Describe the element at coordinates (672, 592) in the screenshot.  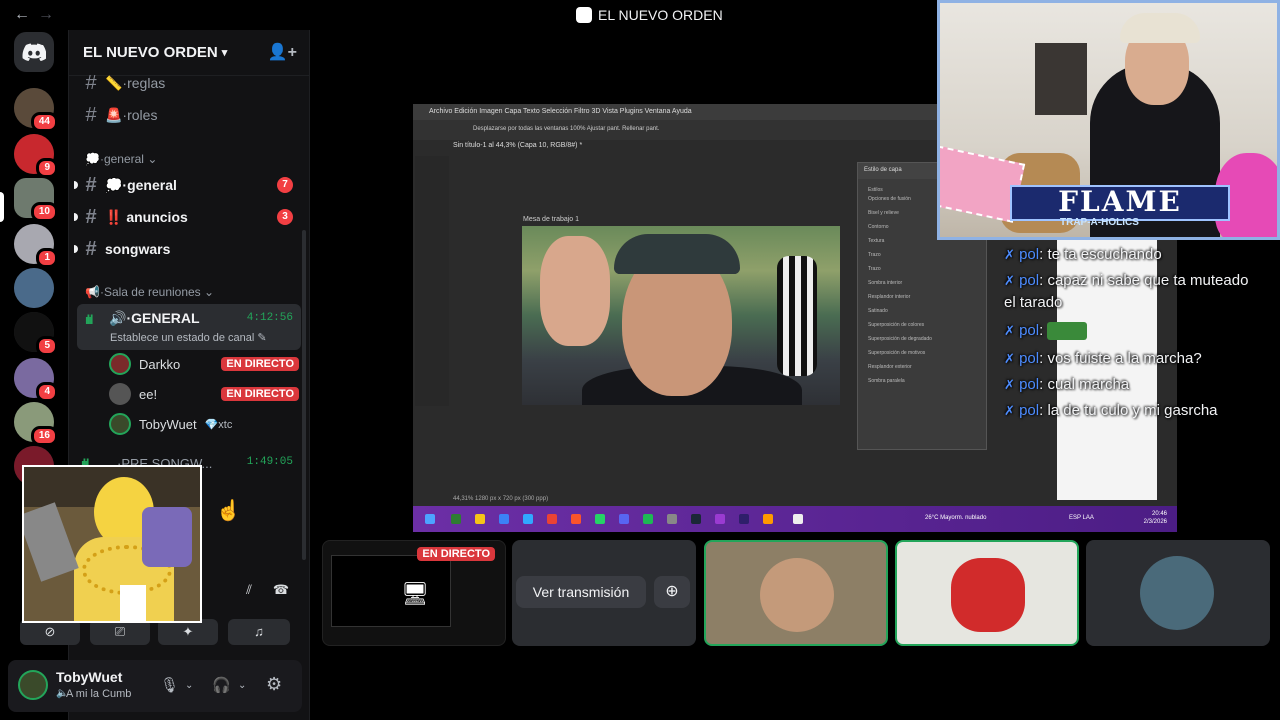
I see `popout-icon: ⊕` at that location.